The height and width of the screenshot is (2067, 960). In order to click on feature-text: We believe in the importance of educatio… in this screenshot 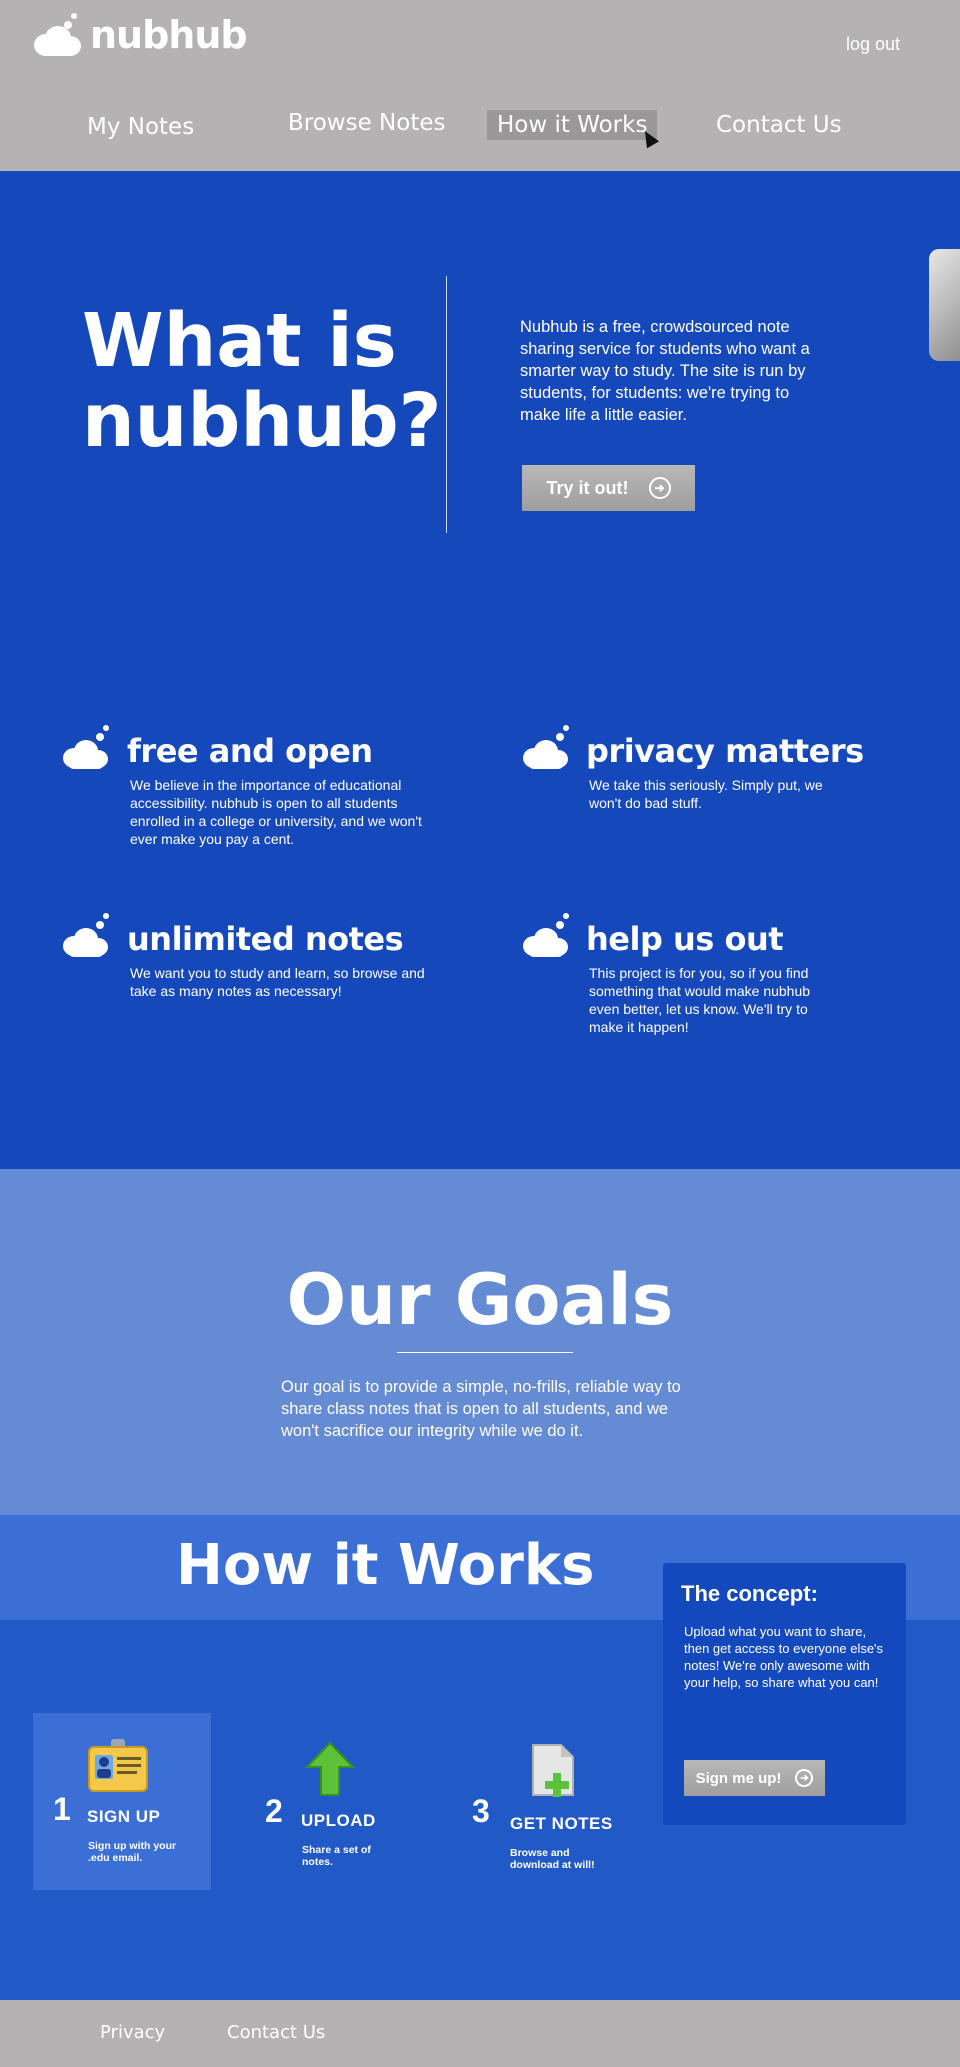, I will do `click(276, 812)`.